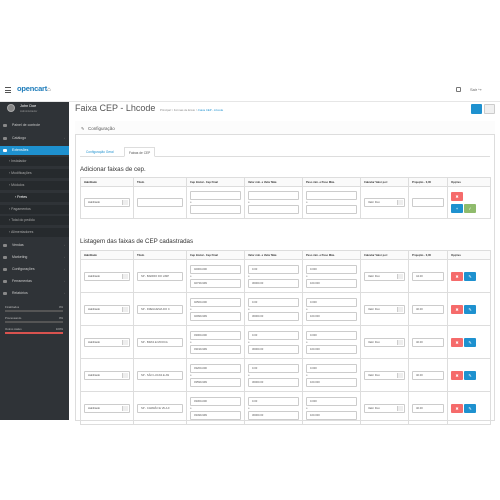 This screenshot has width=500, height=500. Describe the element at coordinates (215, 401) in the screenshot. I see `cep-start-input: 03300-000` at that location.